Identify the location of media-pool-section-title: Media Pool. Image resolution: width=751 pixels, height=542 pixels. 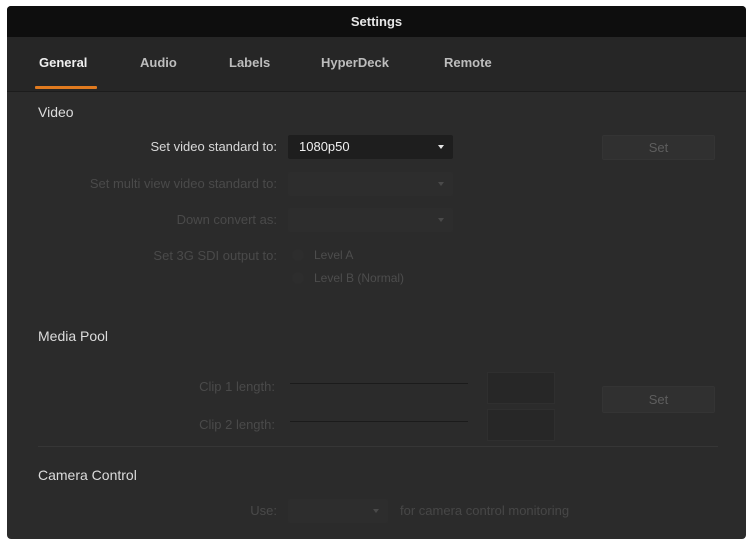
(73, 336).